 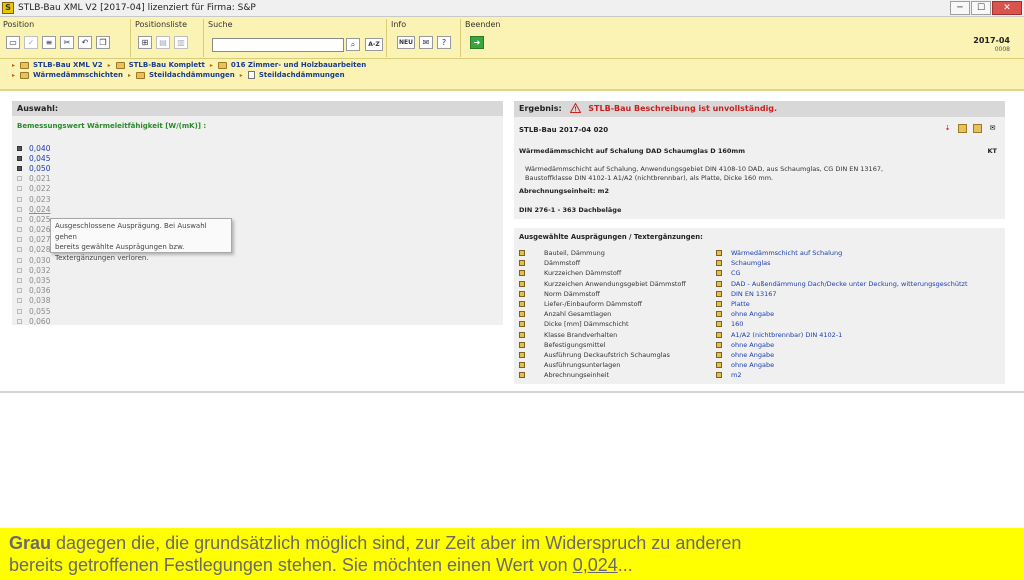 What do you see at coordinates (353, 44) in the screenshot?
I see `binoculars-icon: ⌕` at bounding box center [353, 44].